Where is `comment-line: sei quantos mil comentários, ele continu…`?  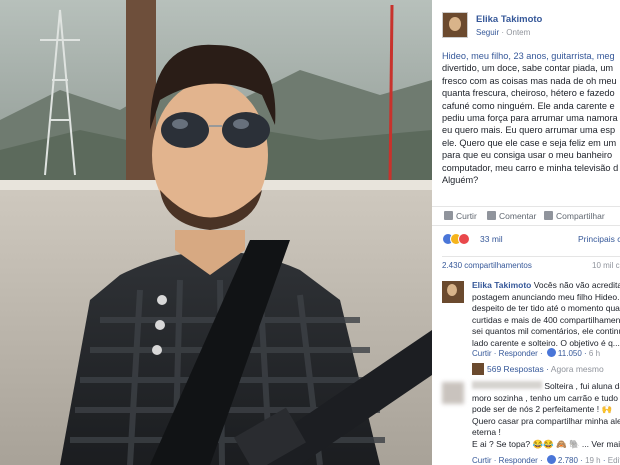
comment-line: sei quantos mil comentários, ele continu… is located at coordinates (546, 331).